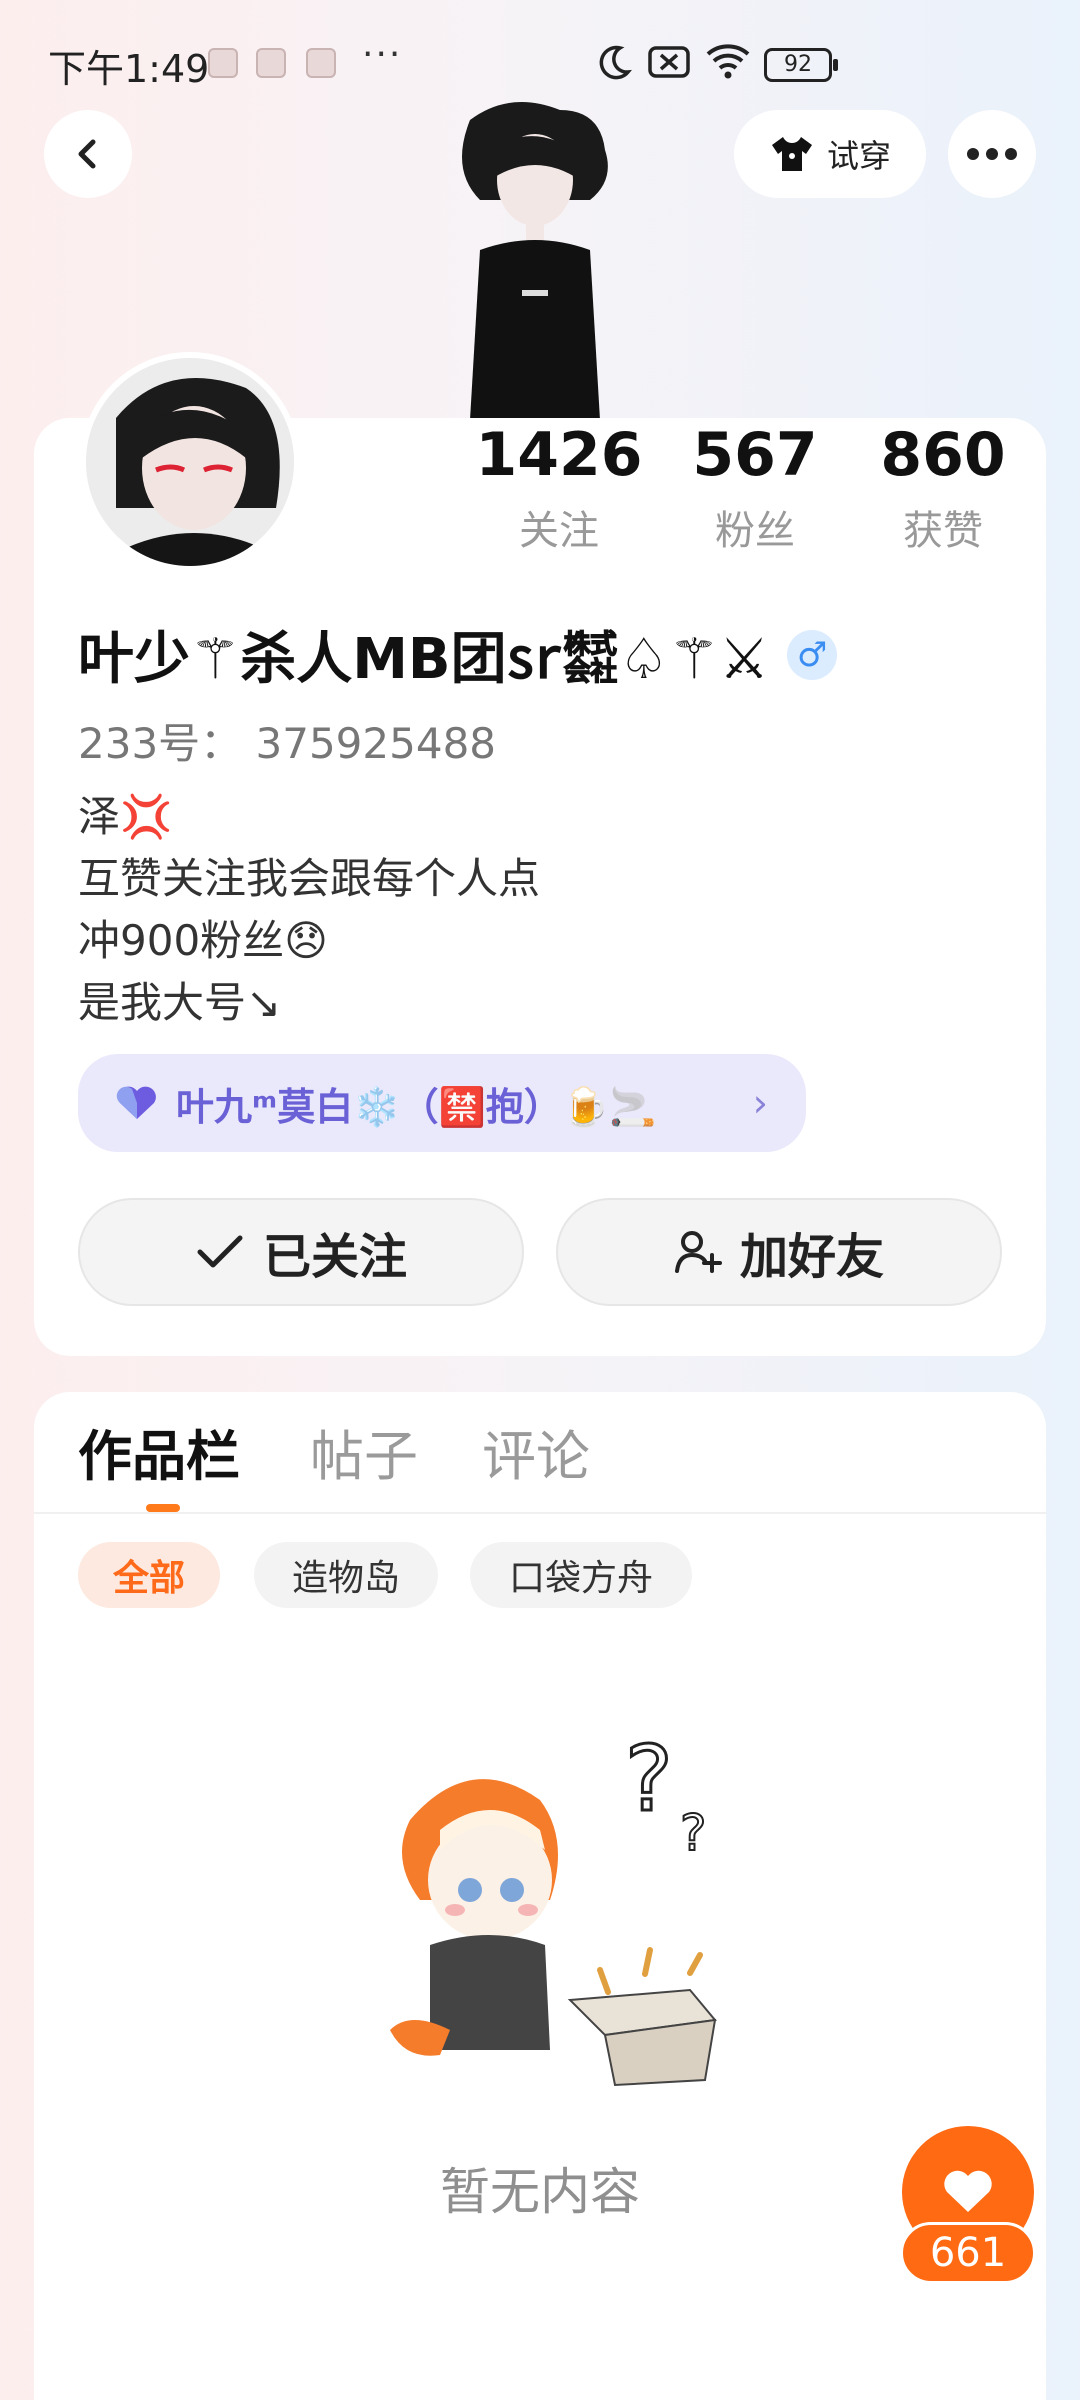  I want to click on username: 叶少⚚杀人MB团㏛㍿♤⚚⚔, so click(424, 659).